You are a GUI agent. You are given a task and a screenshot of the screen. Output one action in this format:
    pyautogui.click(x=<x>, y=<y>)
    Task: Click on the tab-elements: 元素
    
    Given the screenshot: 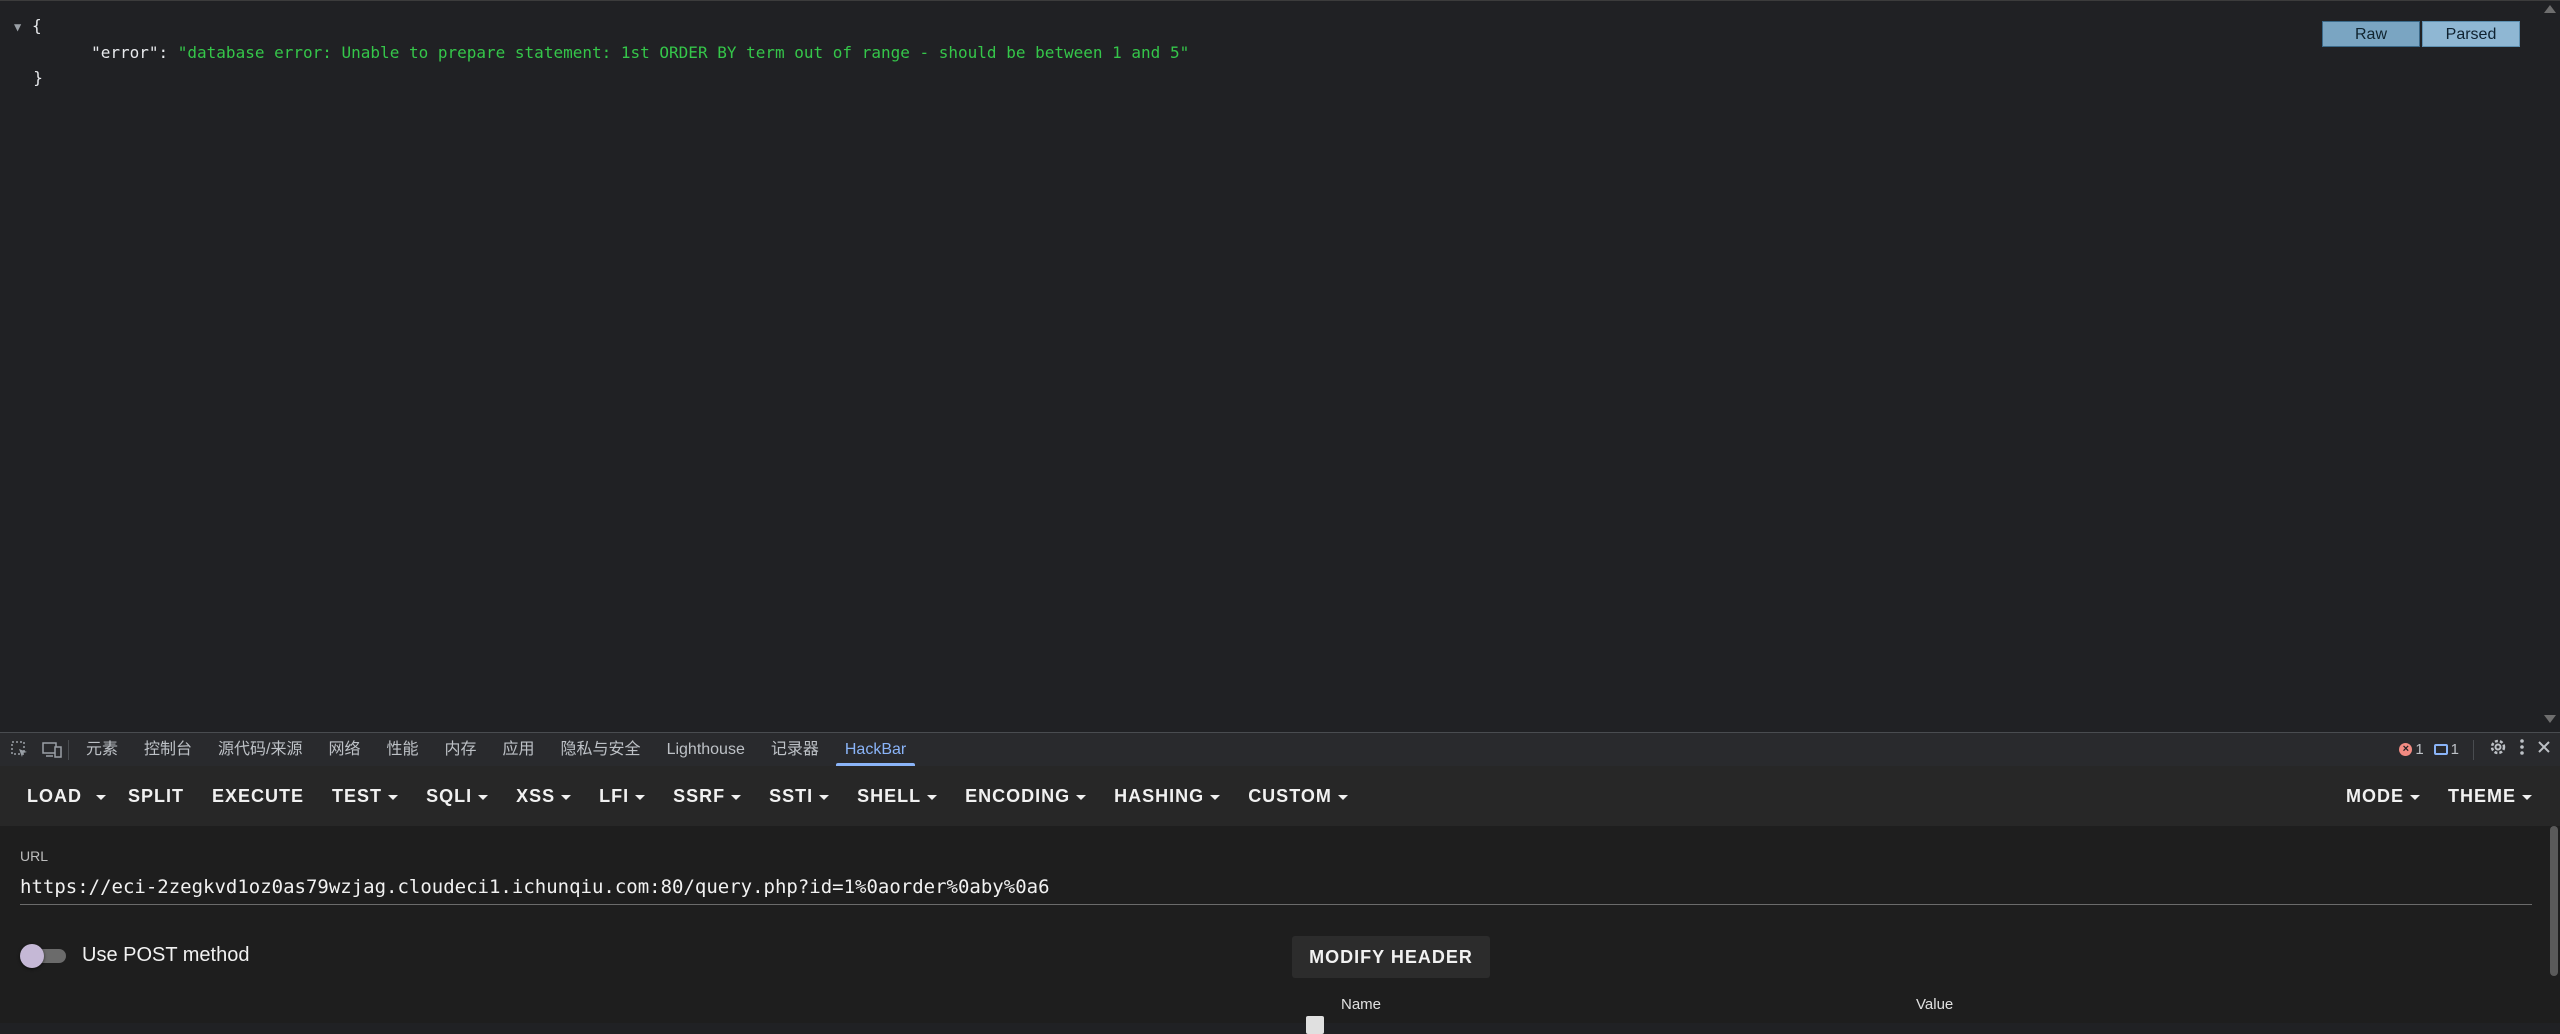 What is the action you would take?
    pyautogui.click(x=102, y=749)
    